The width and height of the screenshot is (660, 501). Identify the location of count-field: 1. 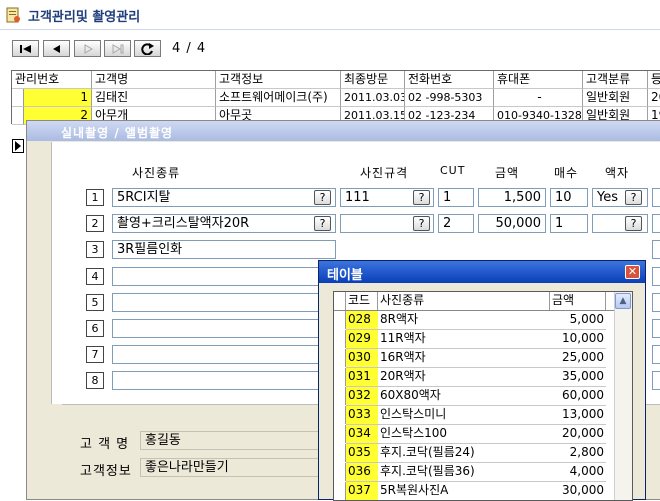
(569, 223).